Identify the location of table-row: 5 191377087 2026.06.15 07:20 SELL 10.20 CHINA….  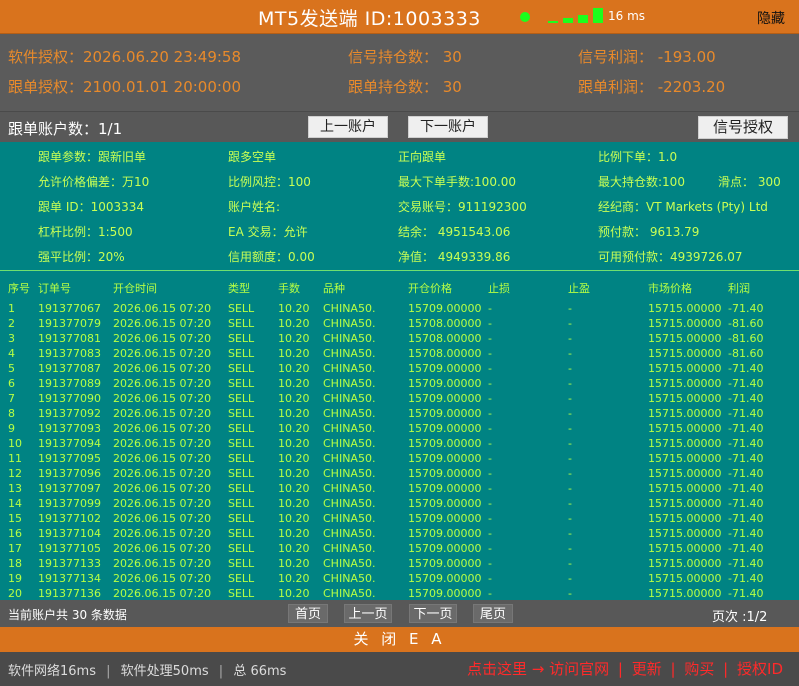
(399, 369).